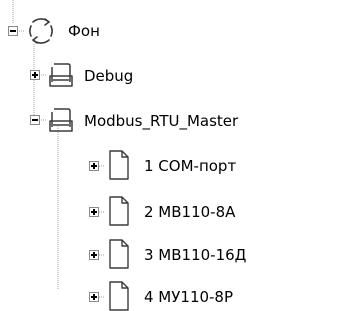  I want to click on tree-node-label: Modbus_RTU_Master, so click(161, 121).